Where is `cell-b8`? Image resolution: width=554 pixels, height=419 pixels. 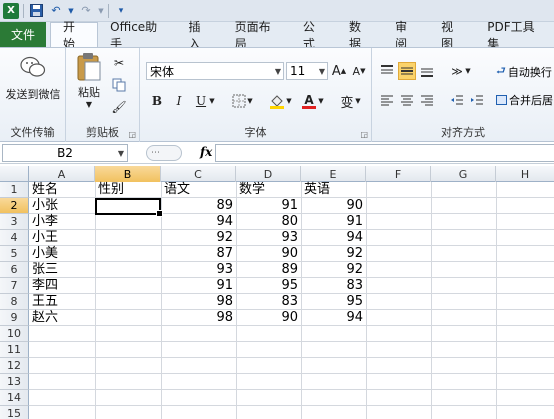
cell-b8 is located at coordinates (128, 302).